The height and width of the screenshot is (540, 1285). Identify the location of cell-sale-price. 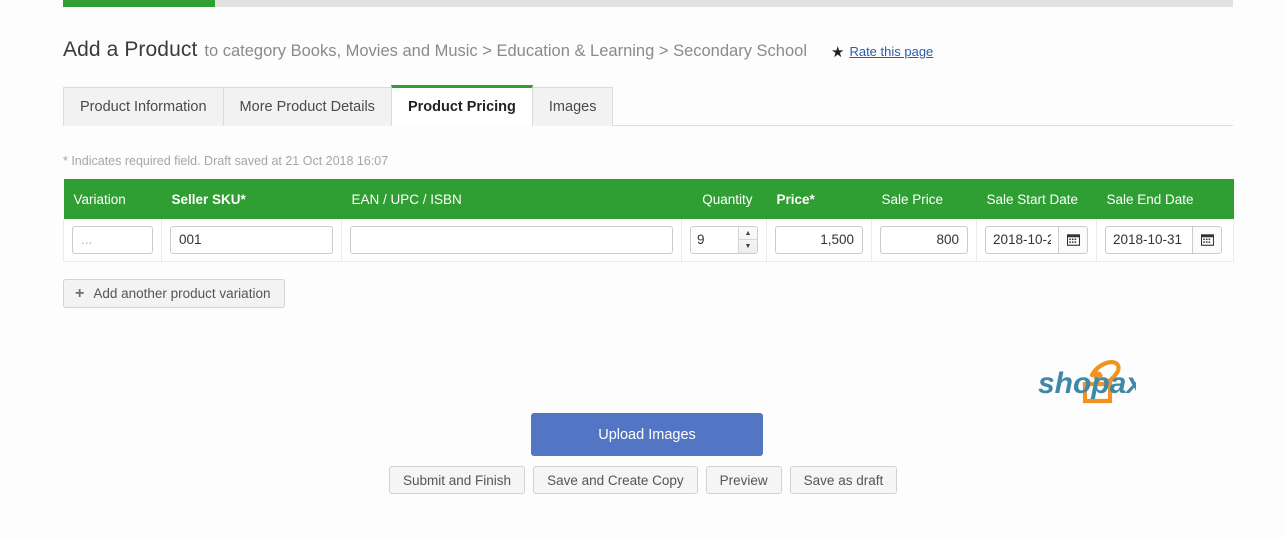
(924, 240).